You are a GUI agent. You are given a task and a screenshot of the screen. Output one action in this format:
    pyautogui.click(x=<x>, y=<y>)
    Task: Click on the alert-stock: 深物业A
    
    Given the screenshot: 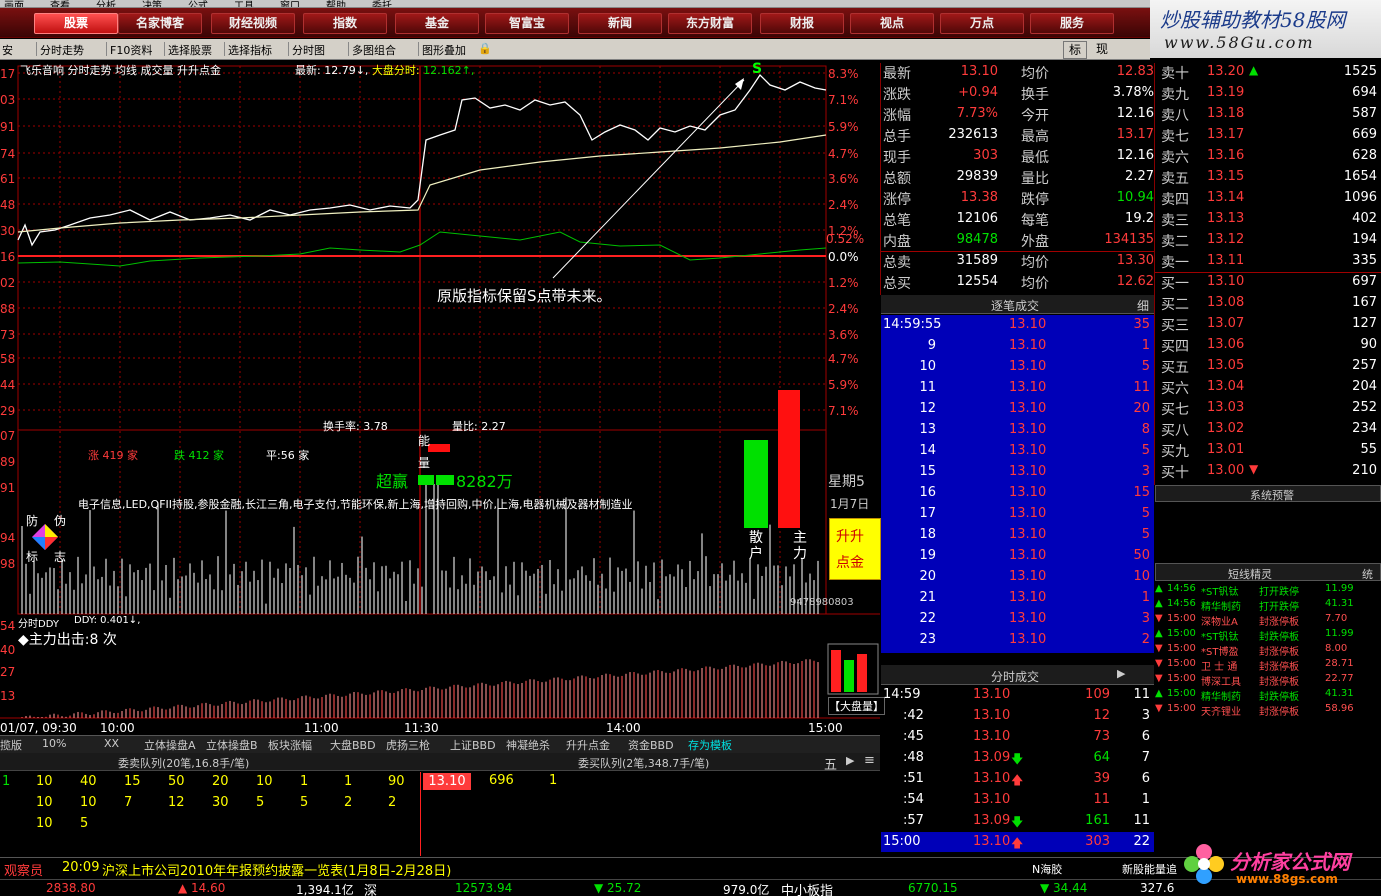 What is the action you would take?
    pyautogui.click(x=1219, y=620)
    